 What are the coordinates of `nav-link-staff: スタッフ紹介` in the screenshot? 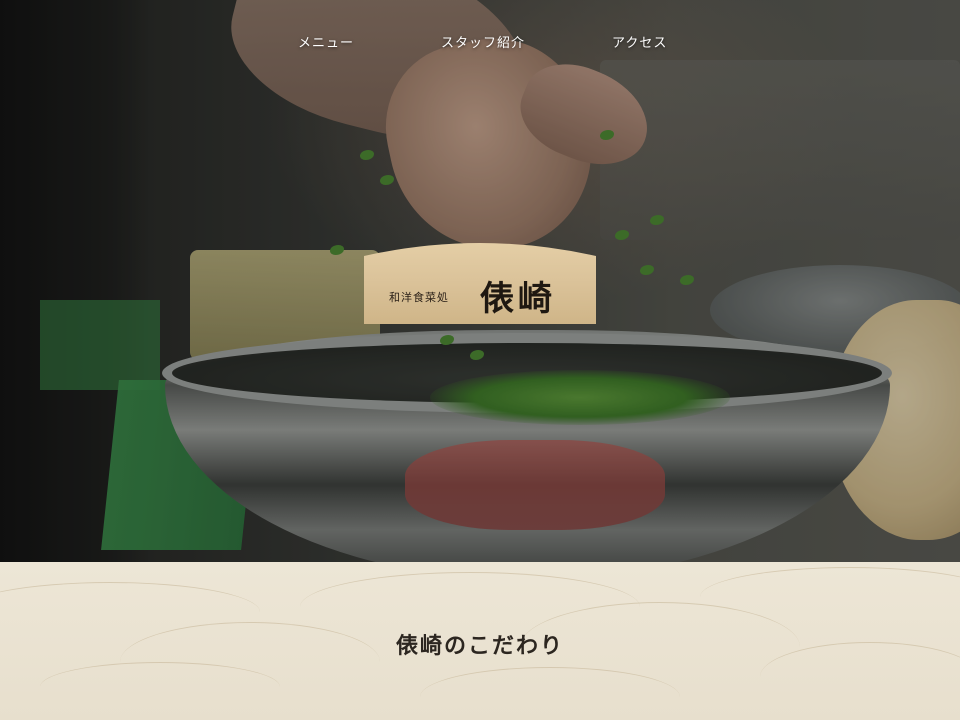 It's located at (483, 41).